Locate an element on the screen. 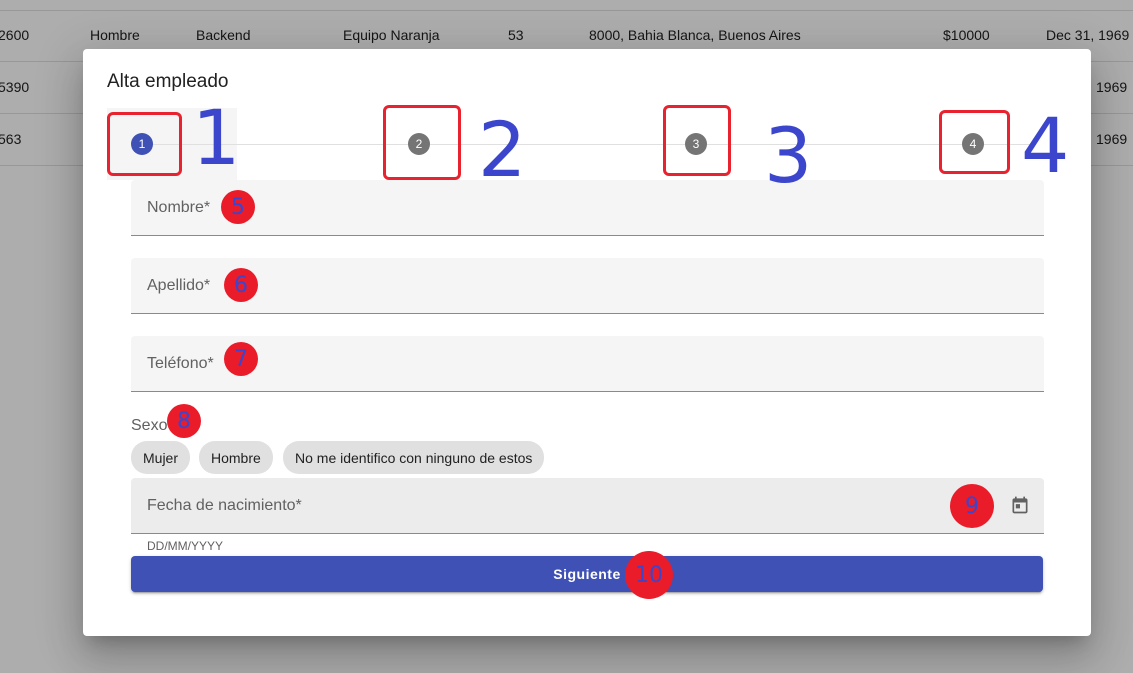 This screenshot has height=673, width=1133. annotation-dot-7: 7 is located at coordinates (241, 359).